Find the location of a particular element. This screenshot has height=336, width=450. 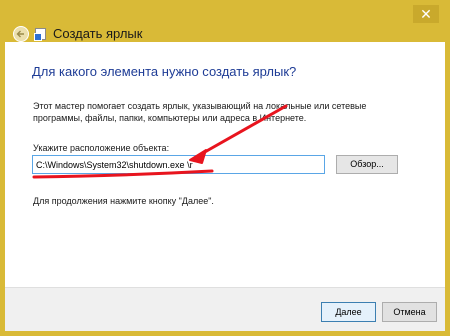

wizard-footer: Далее Отмена is located at coordinates (225, 309).